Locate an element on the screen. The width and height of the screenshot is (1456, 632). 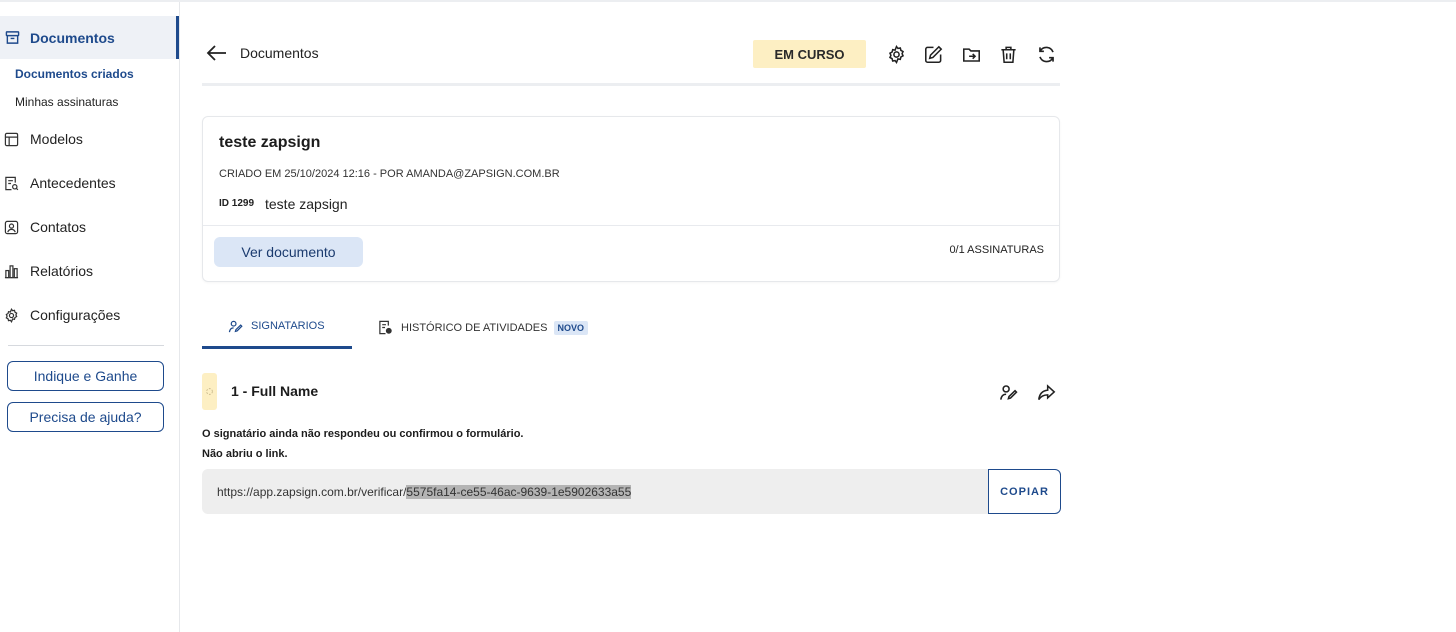
sidebar-item-label: Documentos is located at coordinates (72, 37).